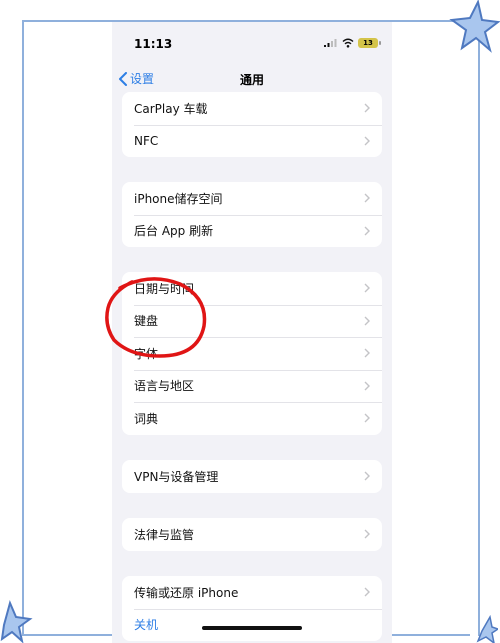 This screenshot has width=500, height=643. What do you see at coordinates (146, 321) in the screenshot?
I see `list-item-label: 键盘` at bounding box center [146, 321].